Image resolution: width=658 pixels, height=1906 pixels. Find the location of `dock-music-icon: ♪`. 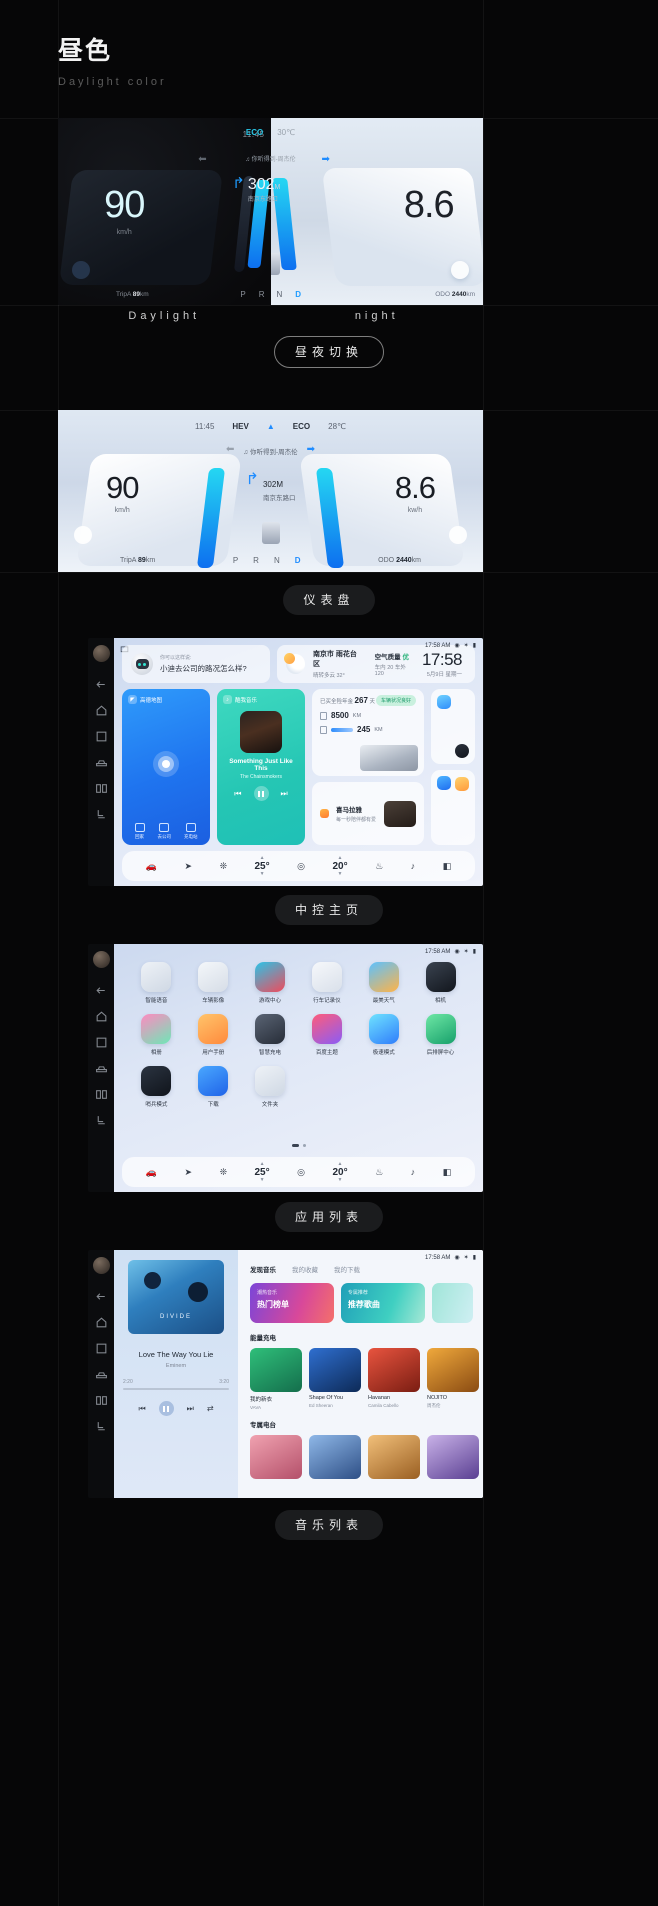

dock-music-icon: ♪ is located at coordinates (413, 1172).